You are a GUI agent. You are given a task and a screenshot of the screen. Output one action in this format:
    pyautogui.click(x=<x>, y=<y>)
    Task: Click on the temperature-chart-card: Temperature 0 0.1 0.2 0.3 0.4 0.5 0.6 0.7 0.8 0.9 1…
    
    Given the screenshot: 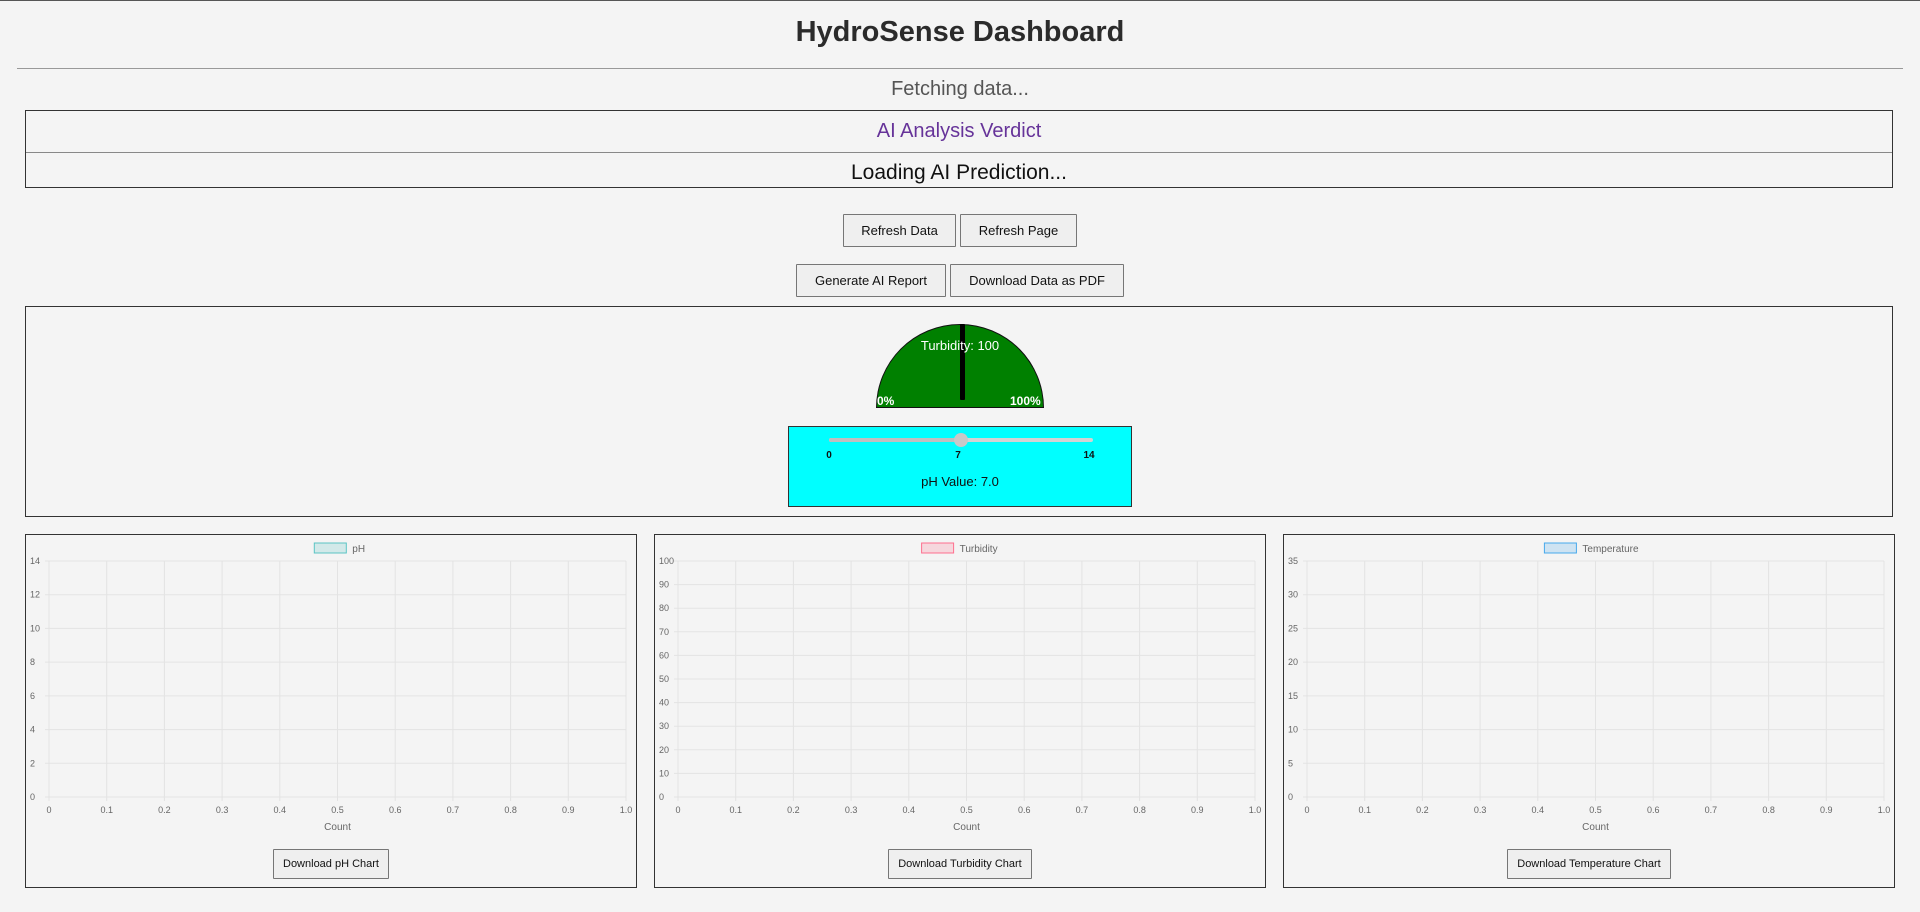 What is the action you would take?
    pyautogui.click(x=1589, y=711)
    